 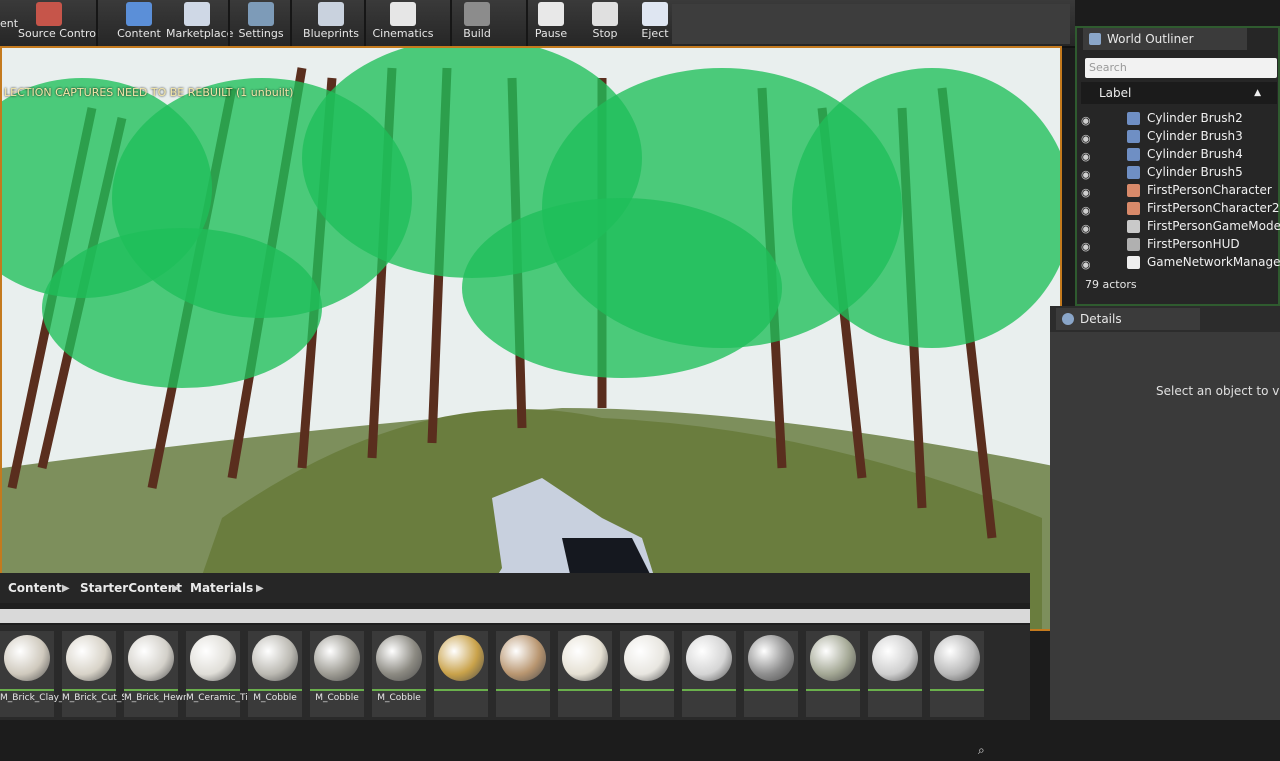 I want to click on toolbar-cinematics-button: Cinematics, so click(x=403, y=23).